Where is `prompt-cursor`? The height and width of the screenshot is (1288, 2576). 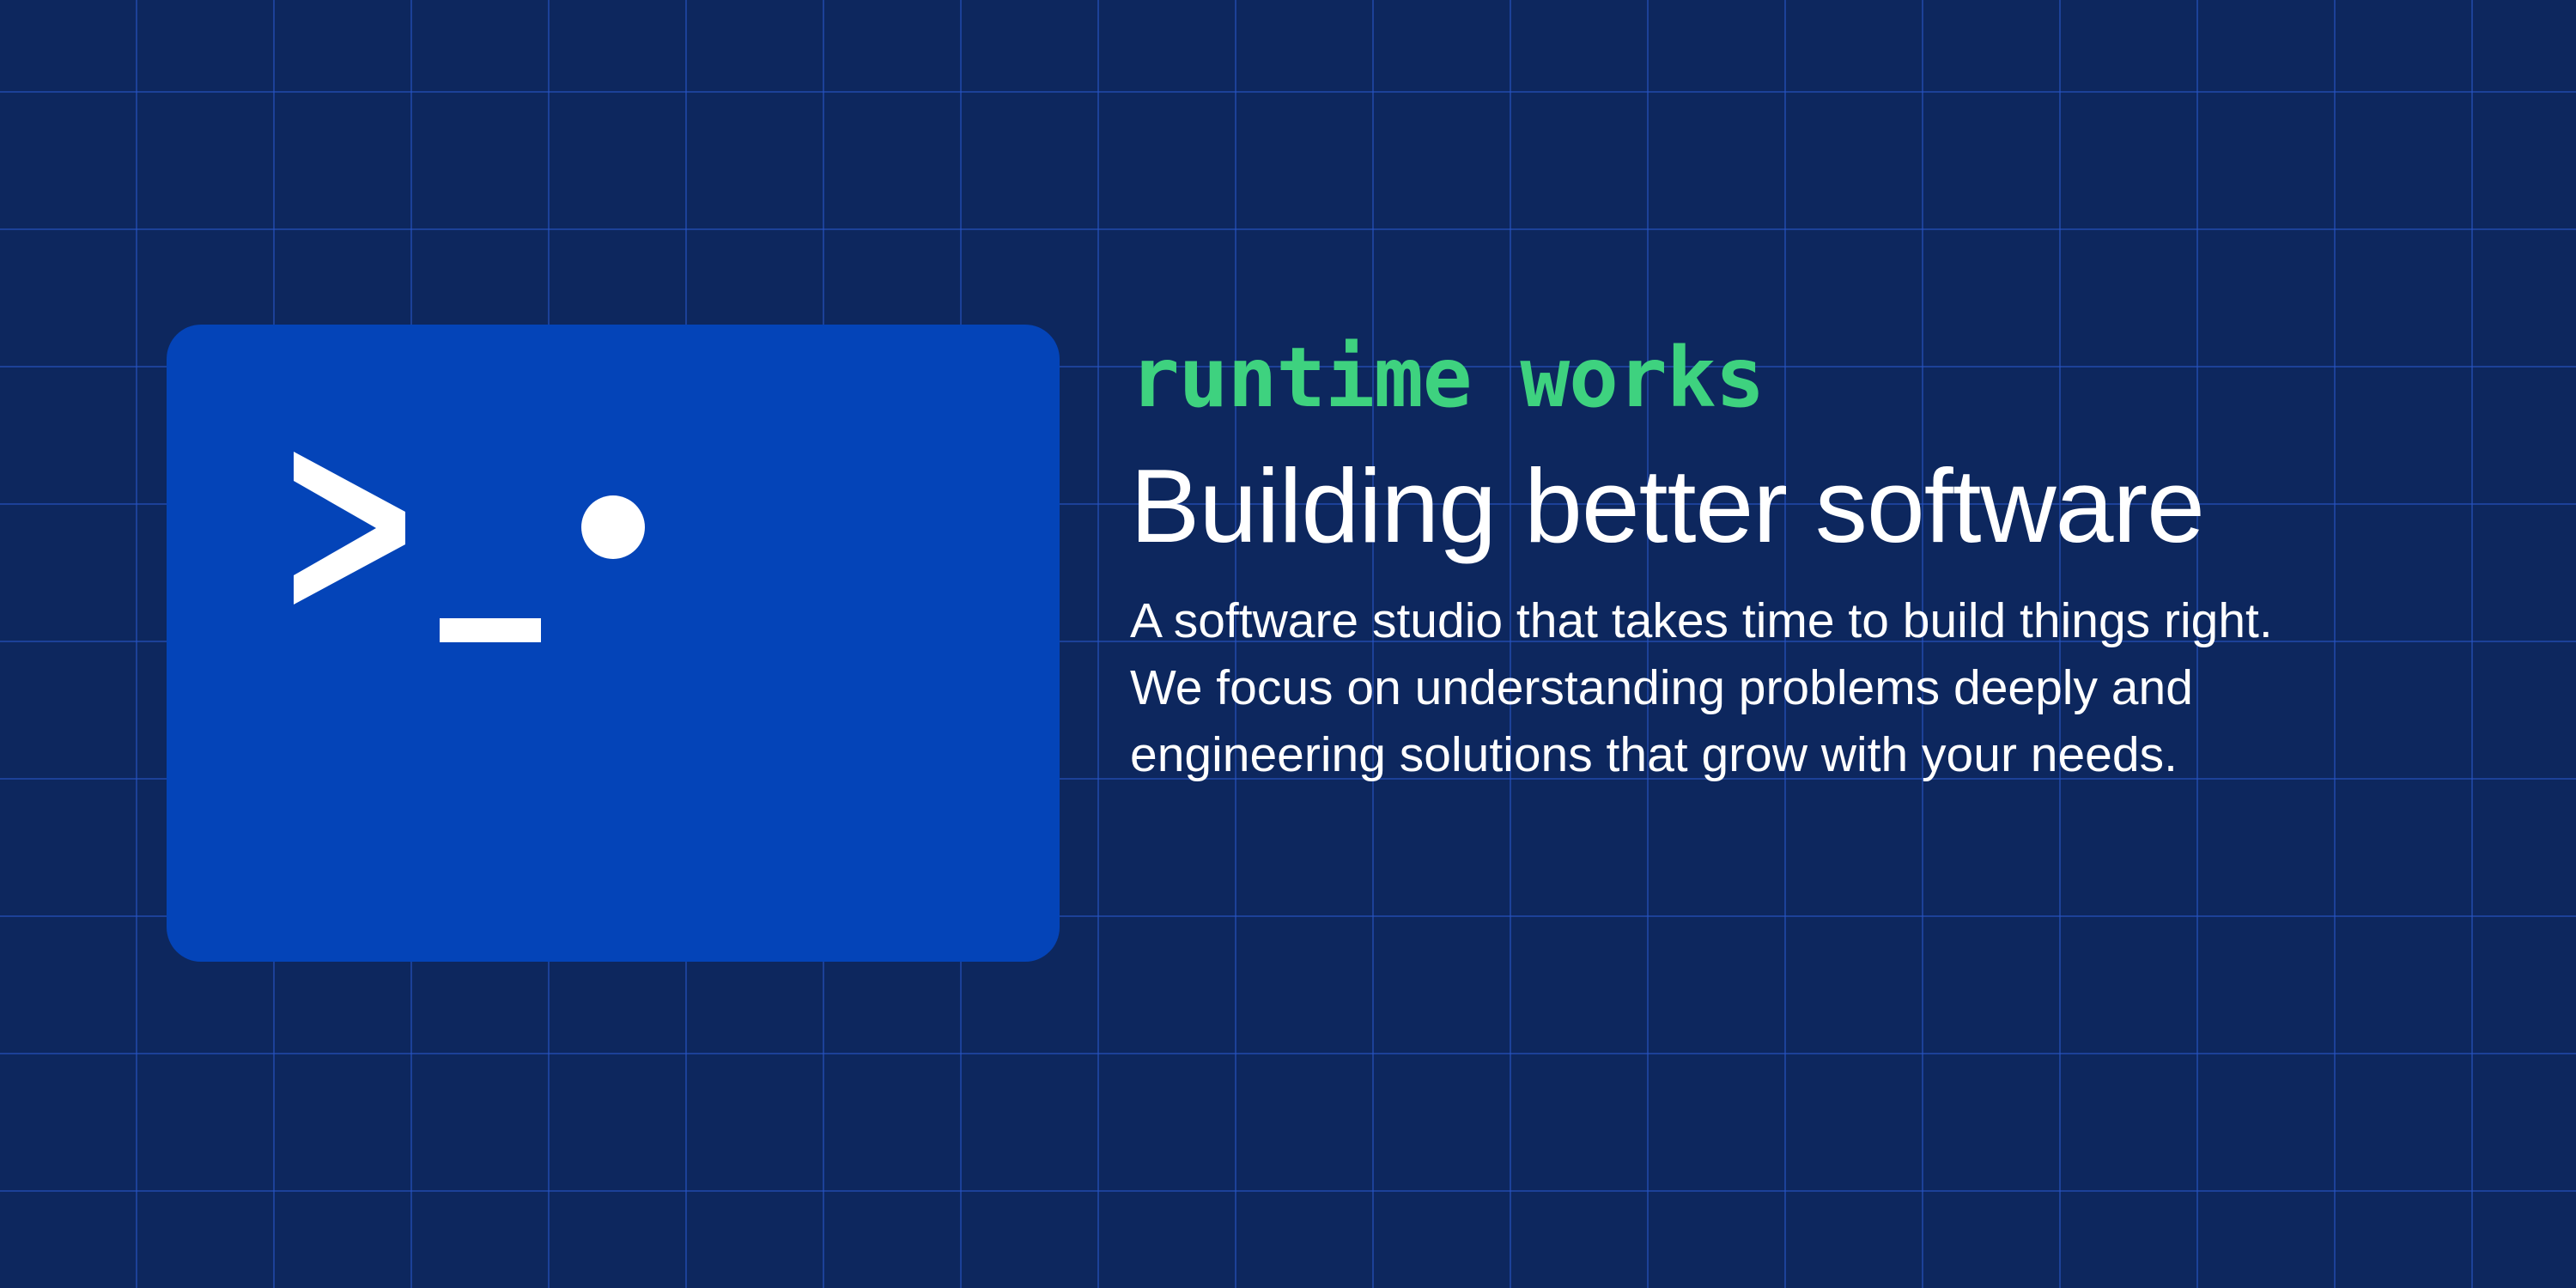
prompt-cursor is located at coordinates (490, 630).